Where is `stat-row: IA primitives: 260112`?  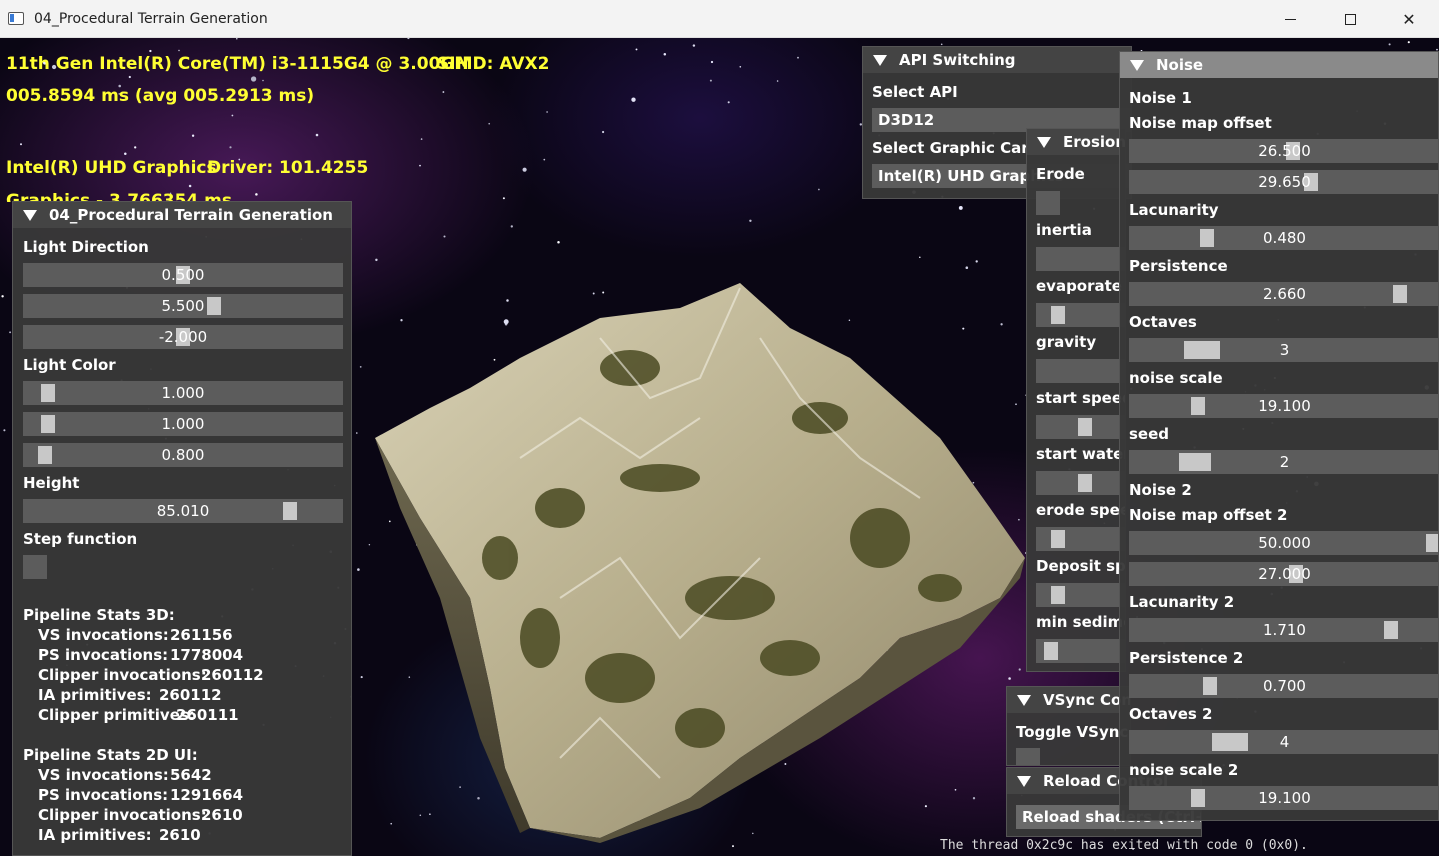 stat-row: IA primitives: 260112 is located at coordinates (188, 695).